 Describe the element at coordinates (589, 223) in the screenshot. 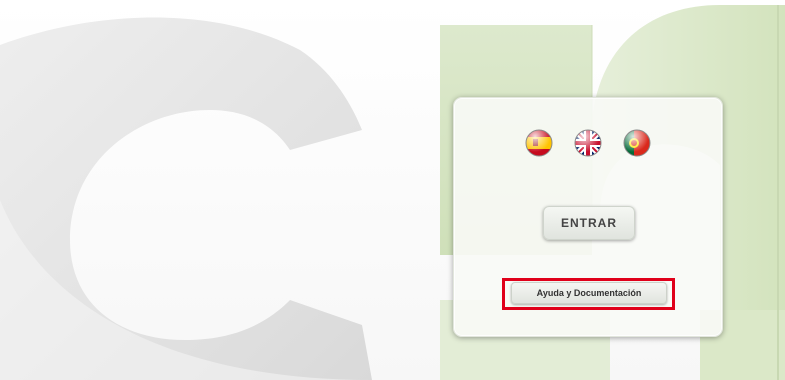

I see `enter-button: ENTRAR` at that location.